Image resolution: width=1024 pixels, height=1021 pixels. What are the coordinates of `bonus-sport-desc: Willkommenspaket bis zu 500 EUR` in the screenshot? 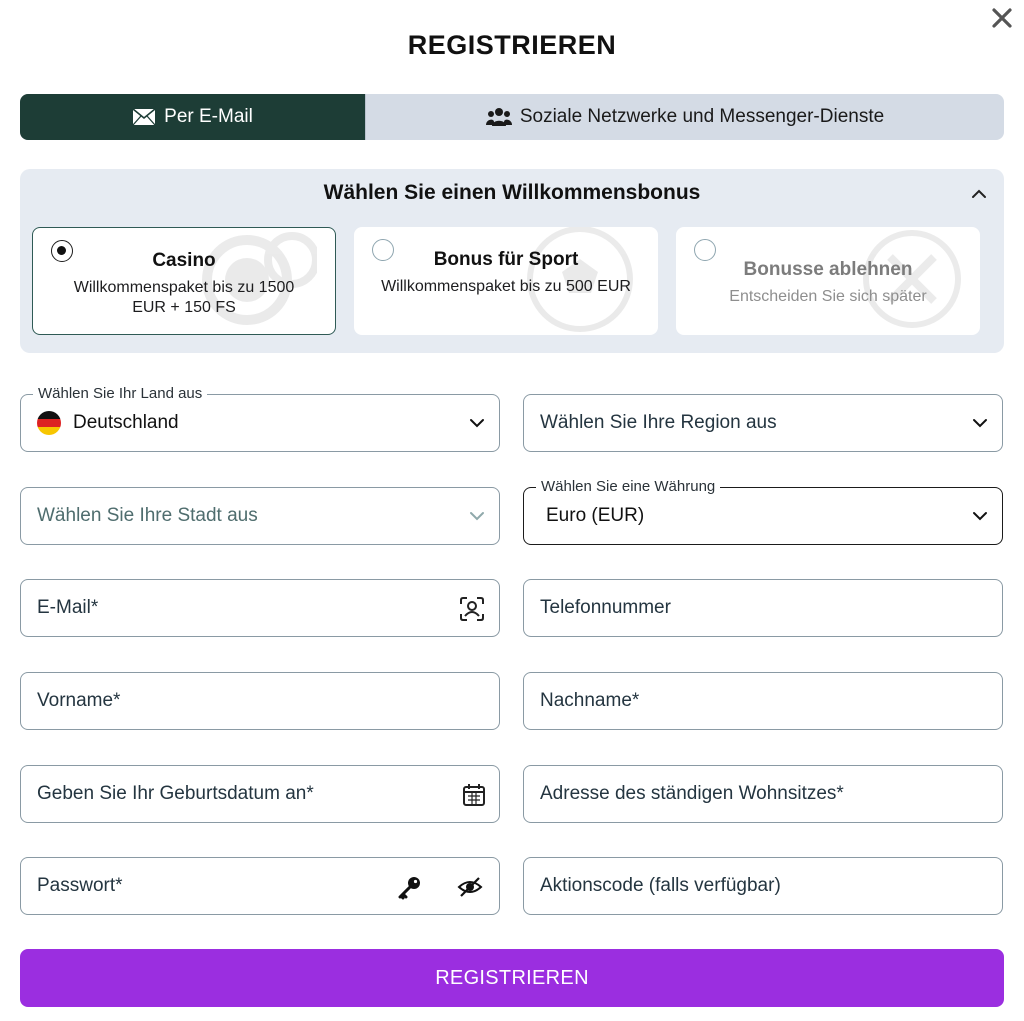 It's located at (506, 286).